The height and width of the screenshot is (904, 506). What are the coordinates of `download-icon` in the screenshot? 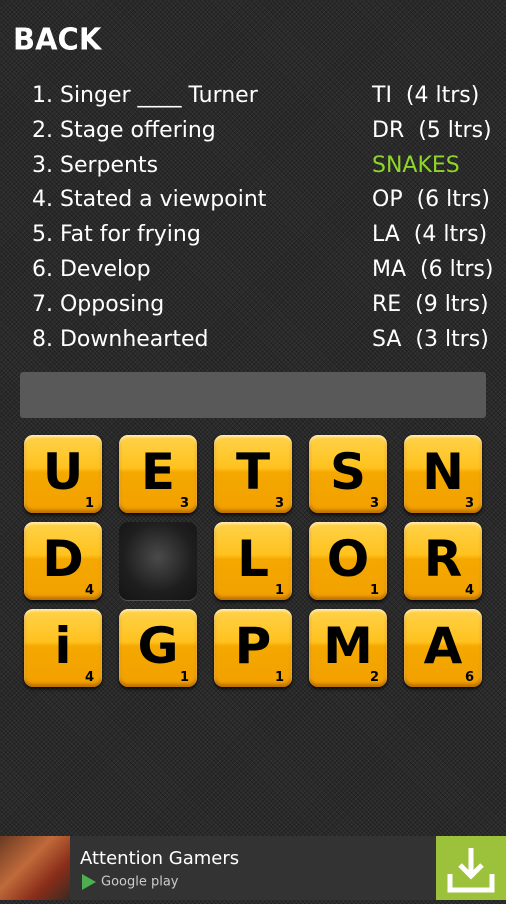 It's located at (471, 870).